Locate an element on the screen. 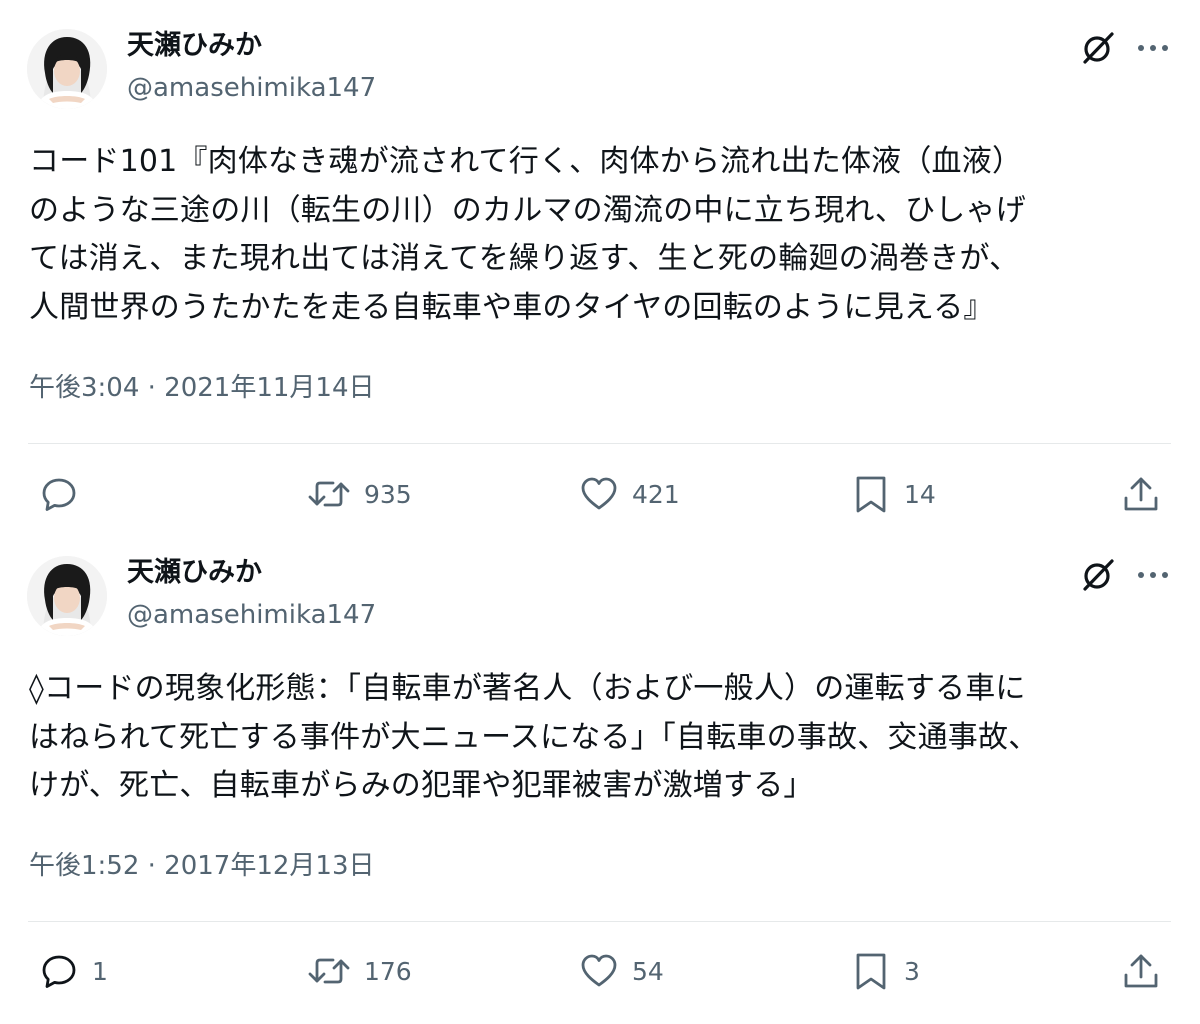 The width and height of the screenshot is (1200, 1024). bookmark-button: 14 is located at coordinates (893, 494).